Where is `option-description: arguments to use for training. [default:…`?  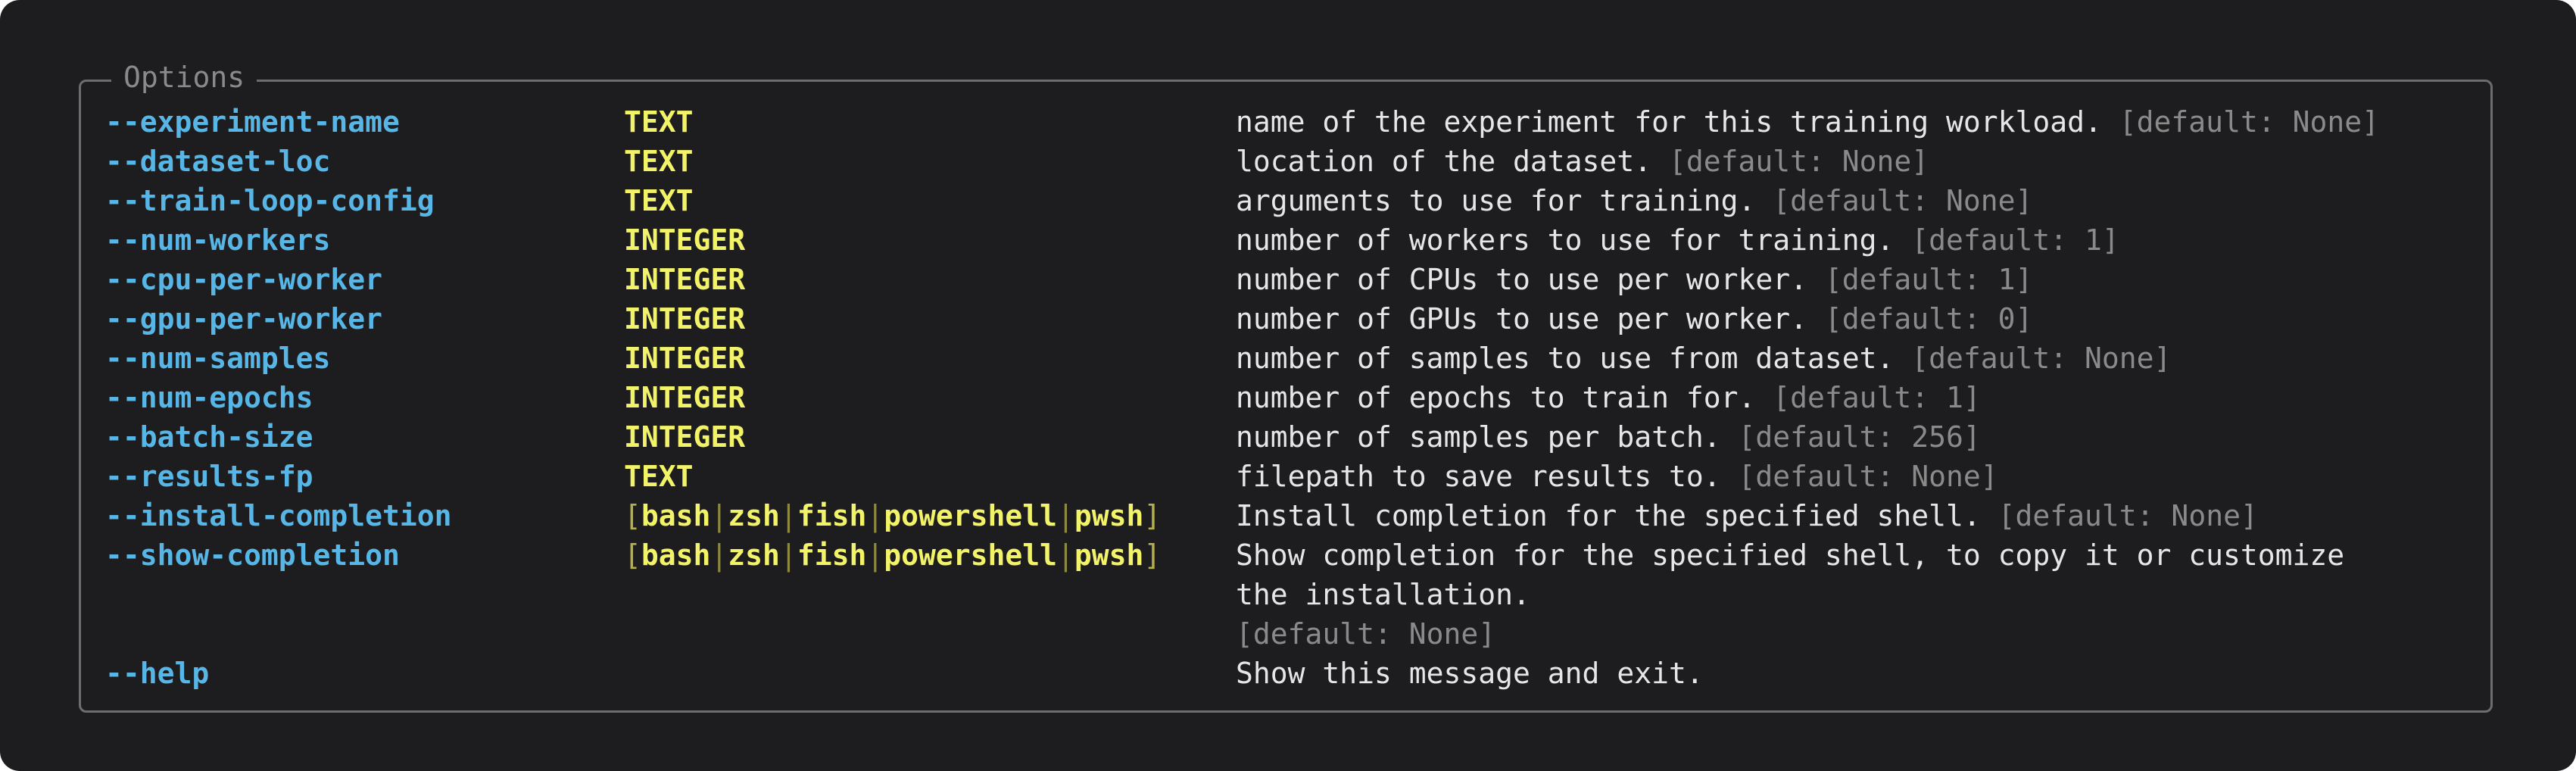
option-description: arguments to use for training. [default:… is located at coordinates (1863, 200).